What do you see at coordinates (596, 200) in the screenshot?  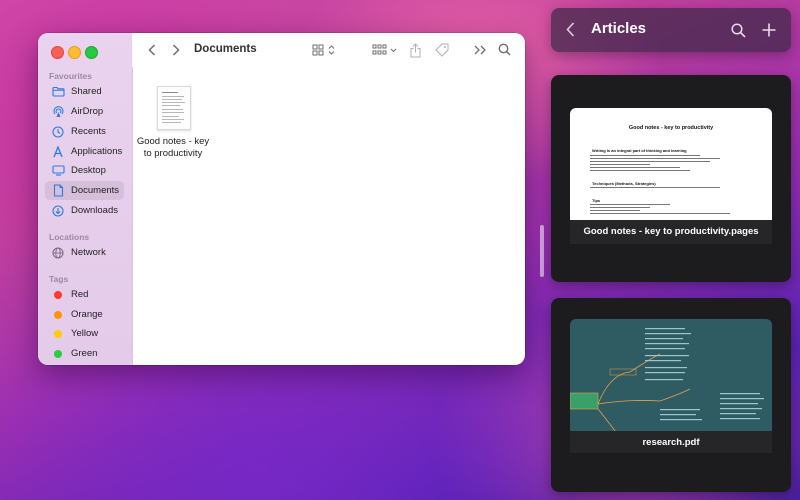 I see `preview-section-heading: Tips` at bounding box center [596, 200].